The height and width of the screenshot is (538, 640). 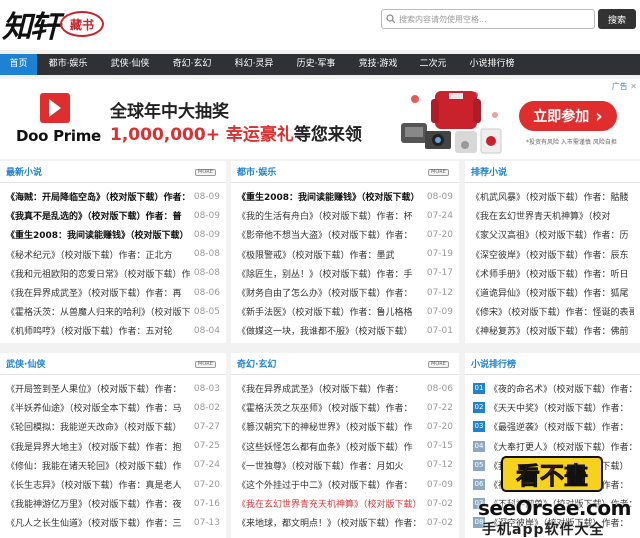 I want to click on book-title: 《机武风暴》（校对版下载）作者：骷髅, so click(x=552, y=196).